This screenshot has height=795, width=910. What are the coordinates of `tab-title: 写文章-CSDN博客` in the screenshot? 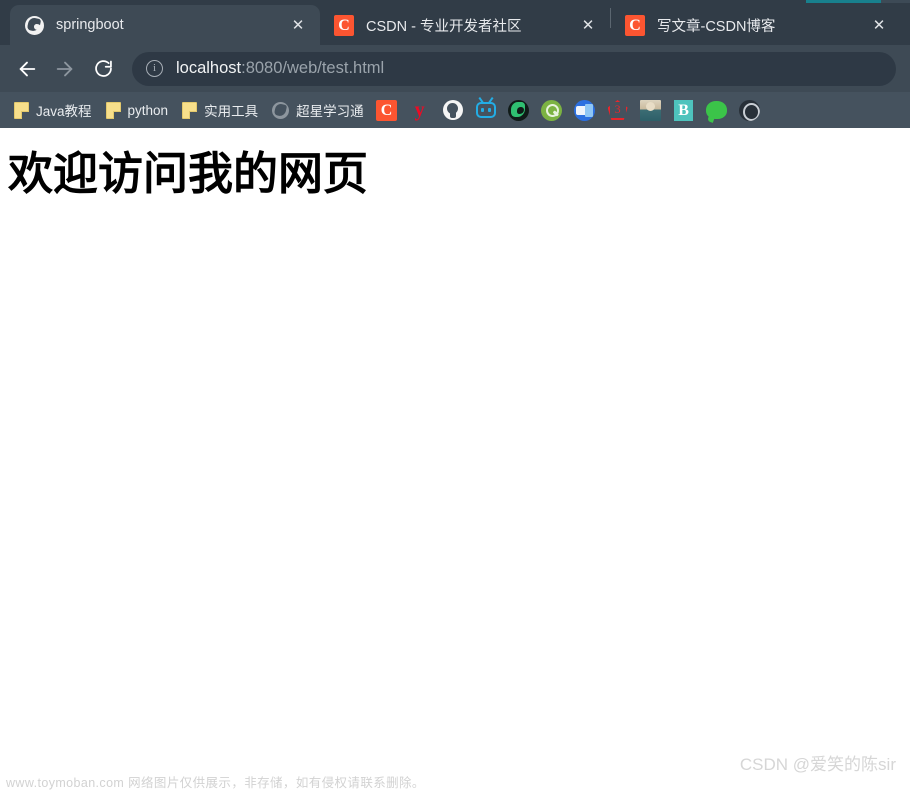 It's located at (716, 26).